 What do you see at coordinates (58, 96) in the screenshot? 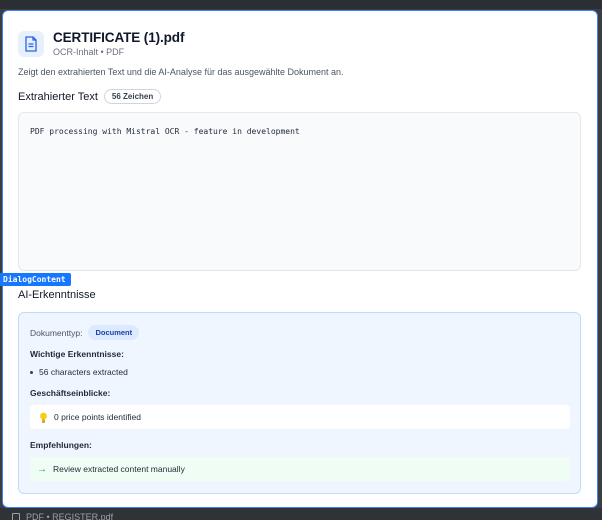
I see `extracted-text-heading: Extrahierter Text` at bounding box center [58, 96].